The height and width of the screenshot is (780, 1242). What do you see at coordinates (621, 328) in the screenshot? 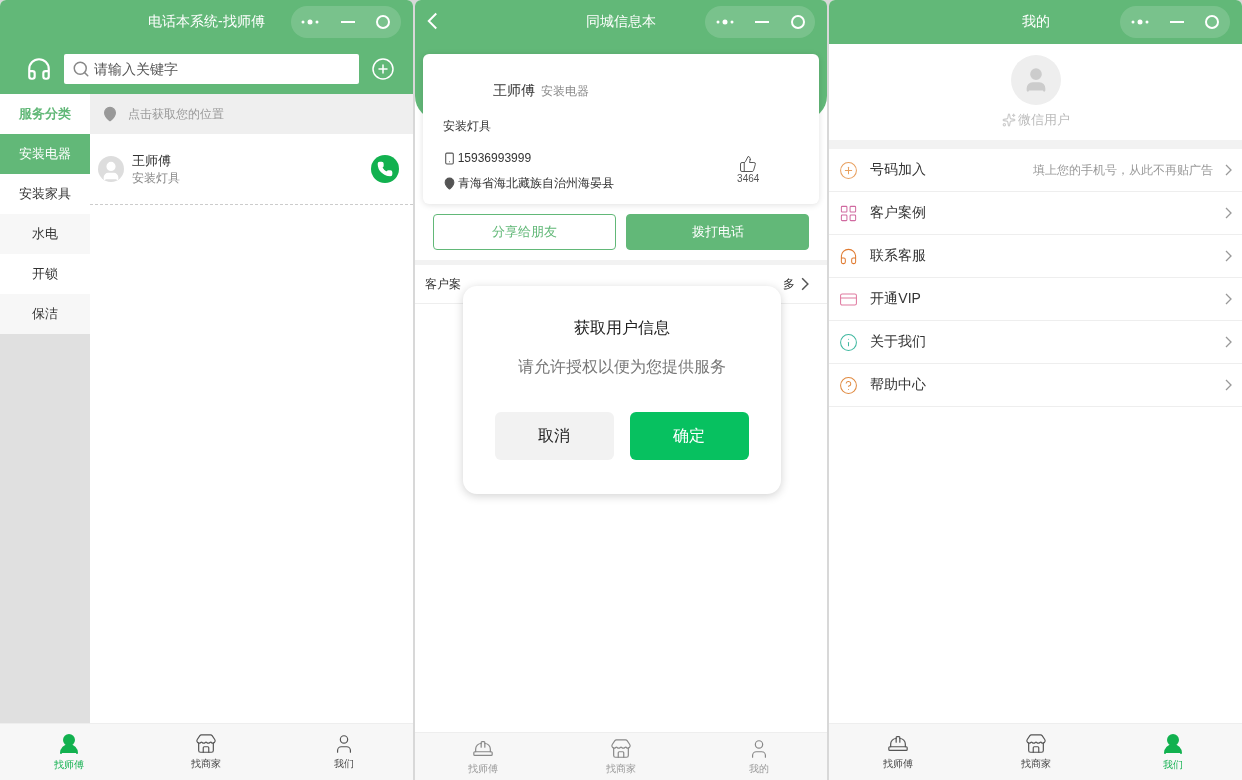
I see `dialog-title: 获取用户信息` at bounding box center [621, 328].